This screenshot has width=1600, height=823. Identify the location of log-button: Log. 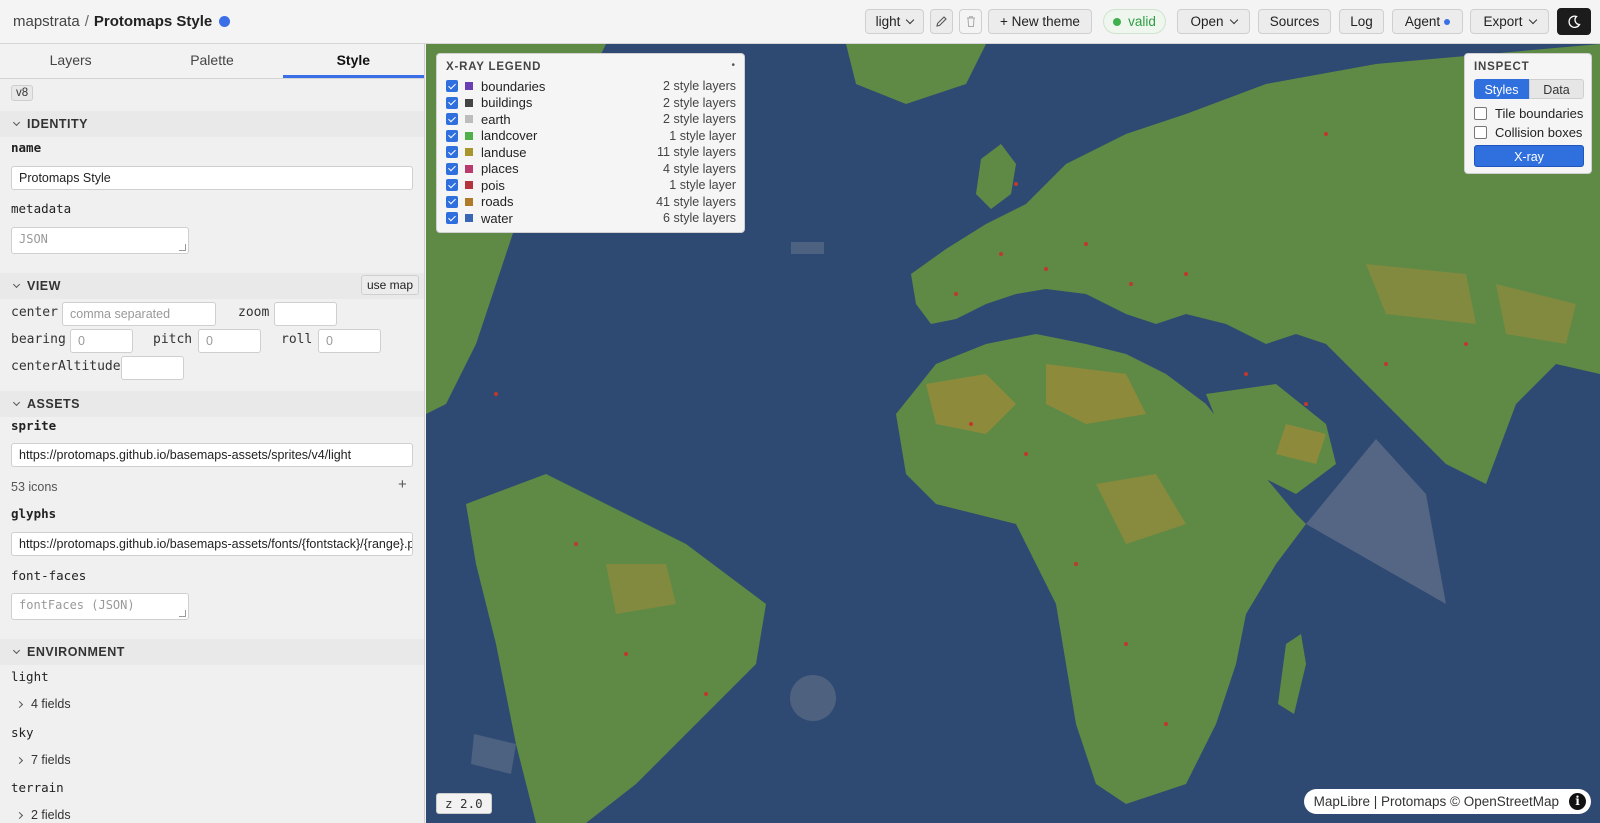
(1361, 21).